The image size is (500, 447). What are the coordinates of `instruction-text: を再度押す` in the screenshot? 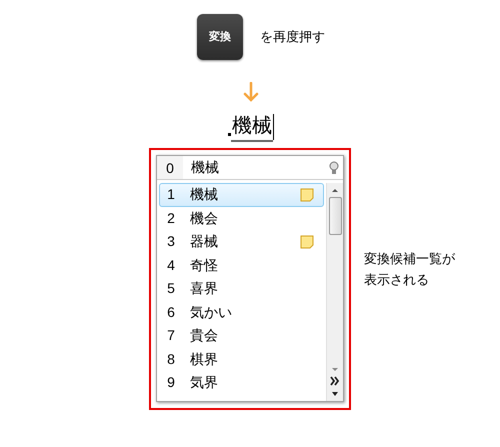 It's located at (292, 37).